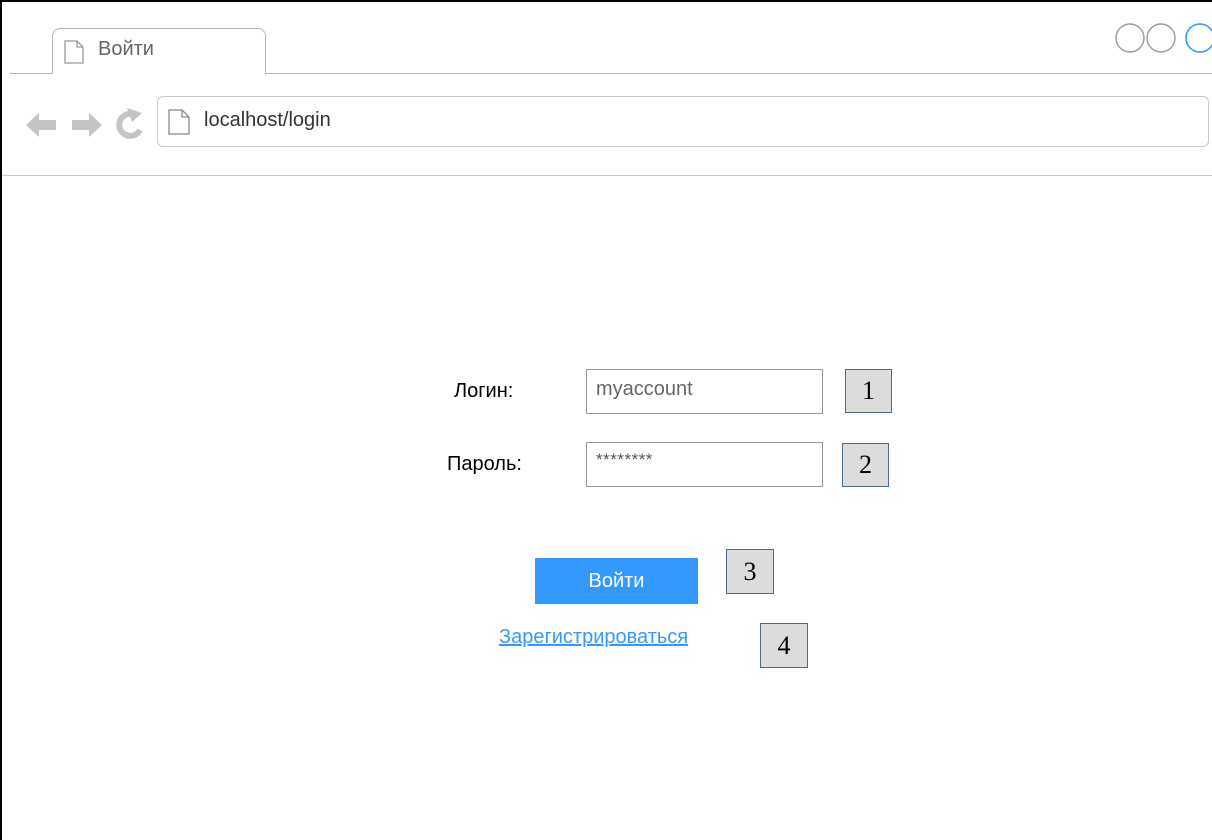  I want to click on url-text: localhost/login, so click(267, 120).